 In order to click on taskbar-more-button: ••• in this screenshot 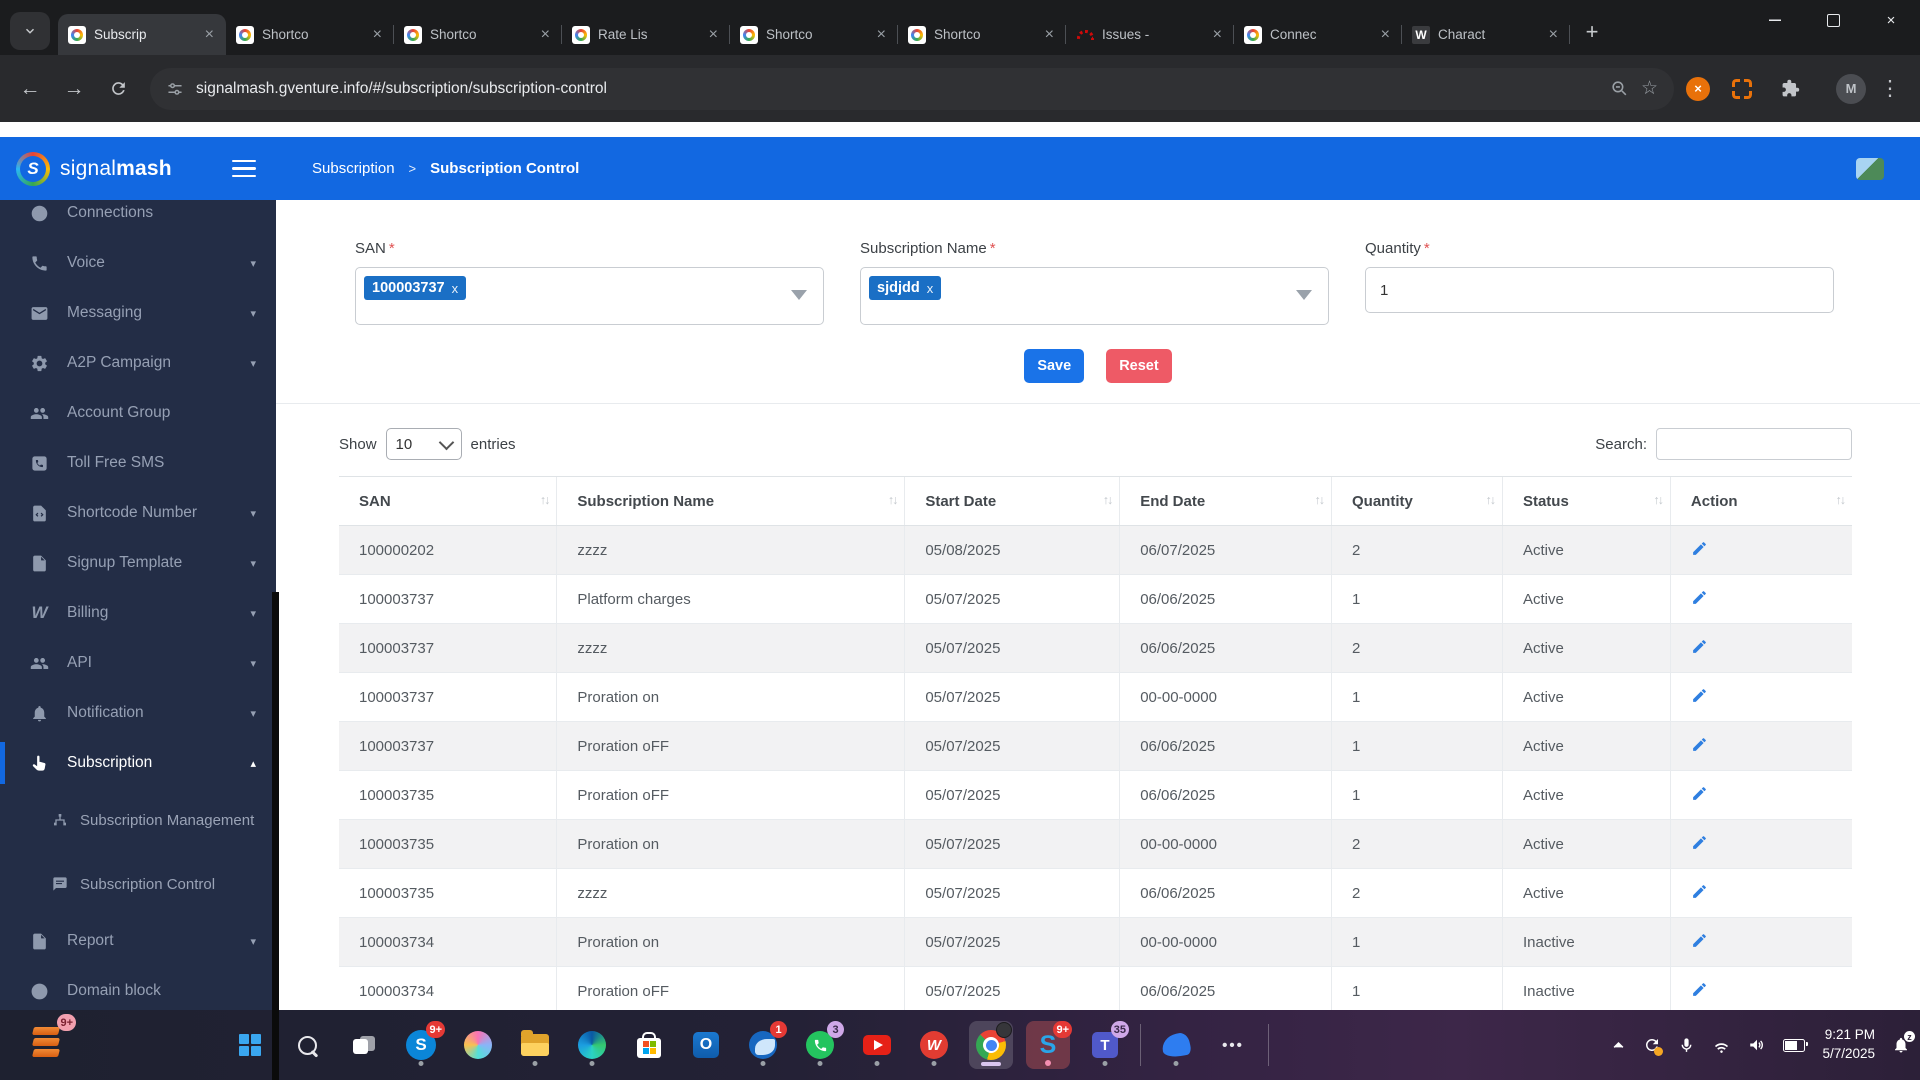, I will do `click(1233, 1045)`.